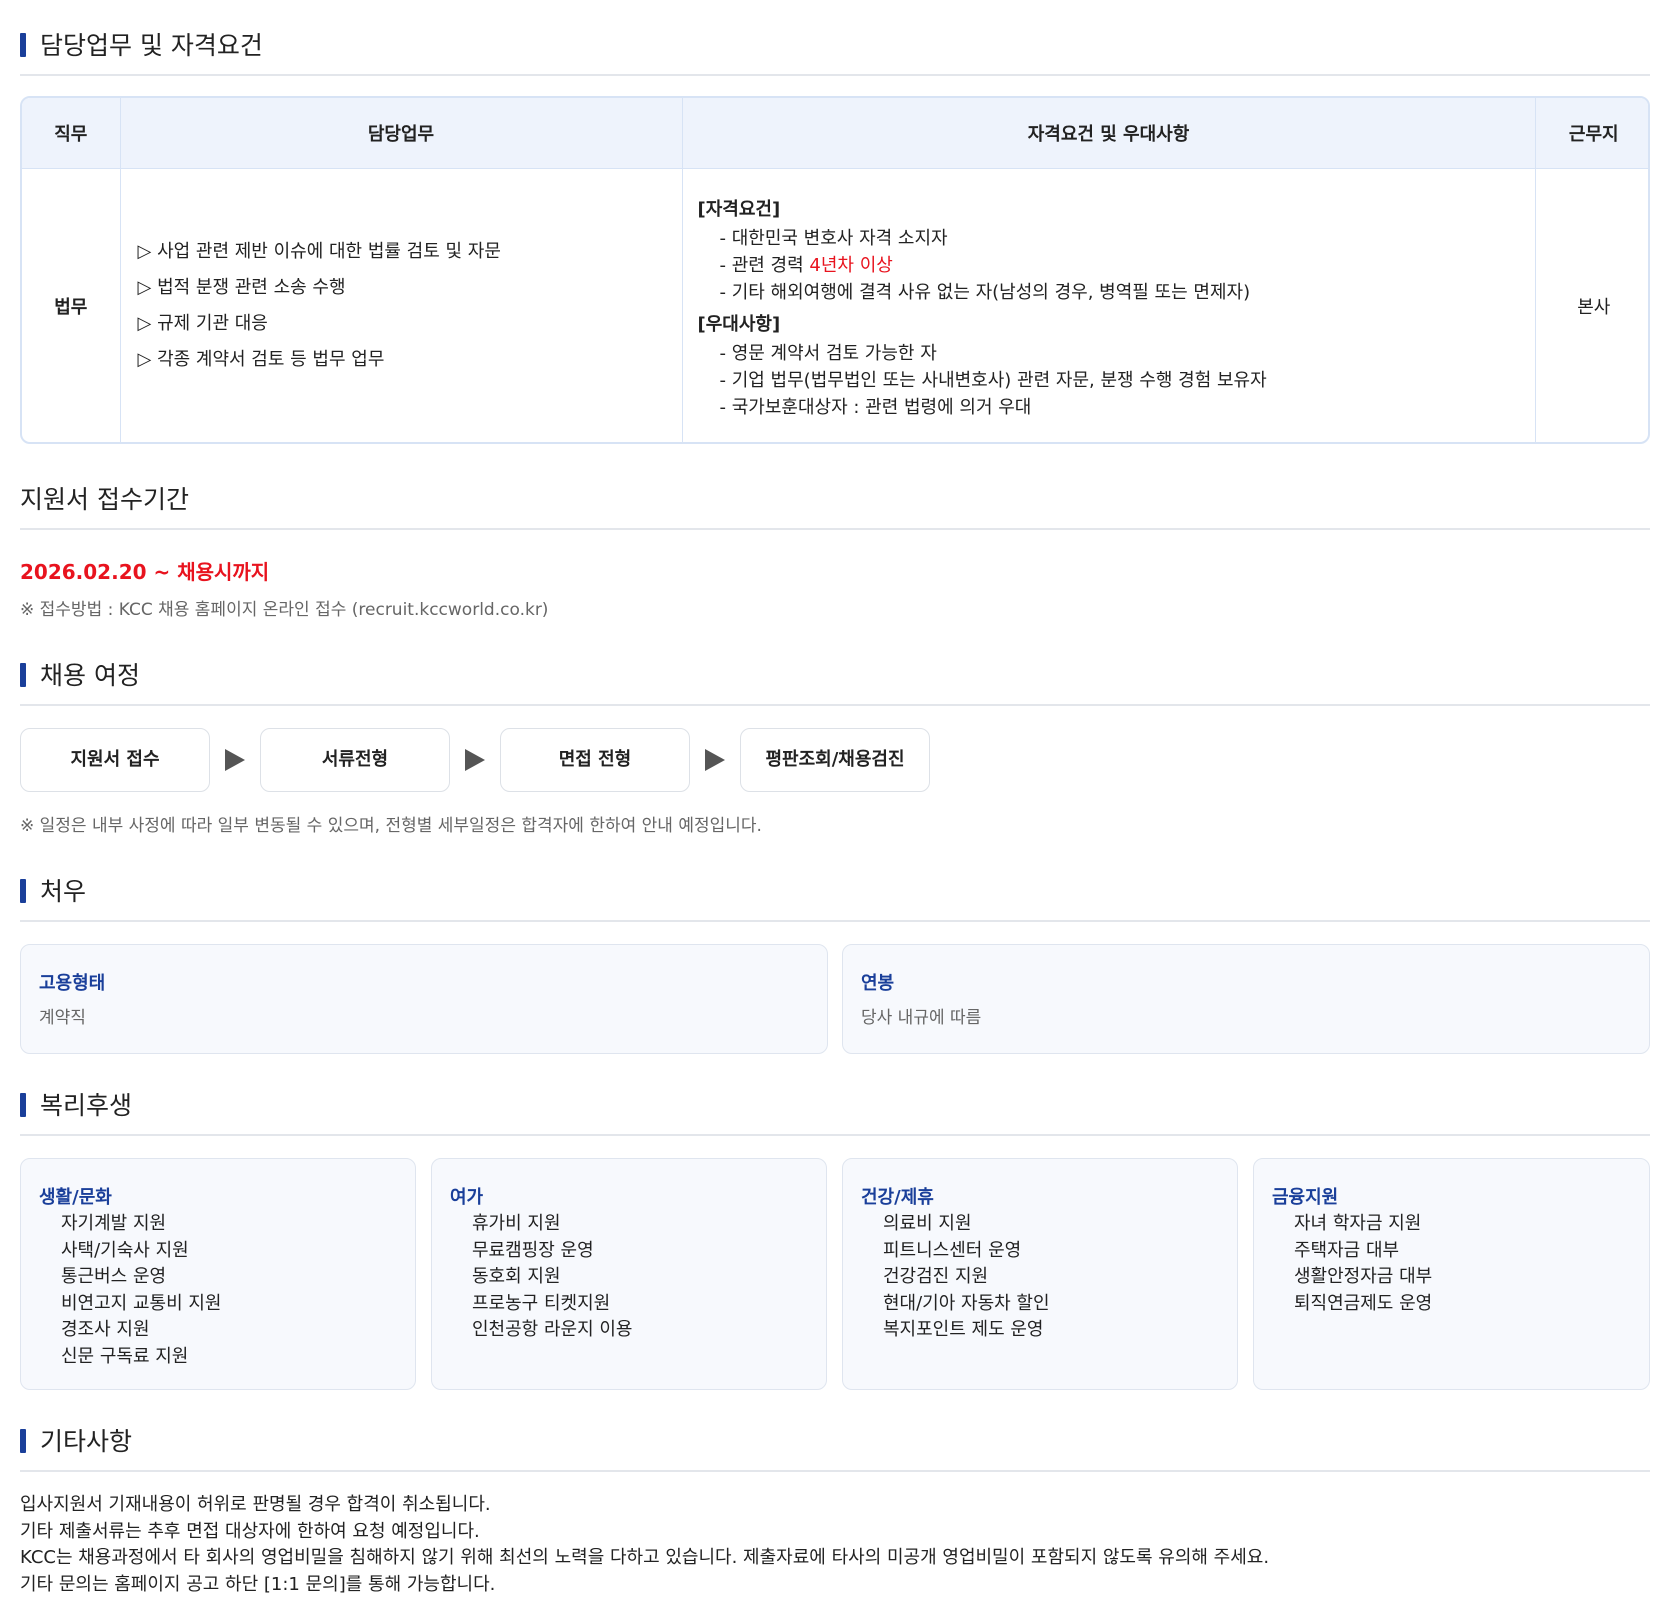 The image size is (1680, 1599). I want to click on employment-type-label: 고용형태, so click(72, 983).